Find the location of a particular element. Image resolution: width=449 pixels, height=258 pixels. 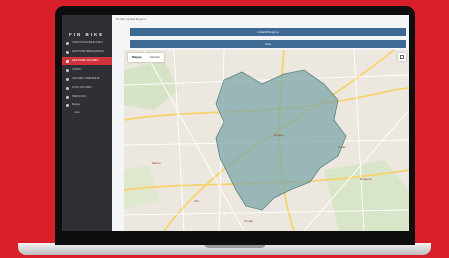

sidebar-item-label: Mappa is located at coordinates (76, 104).